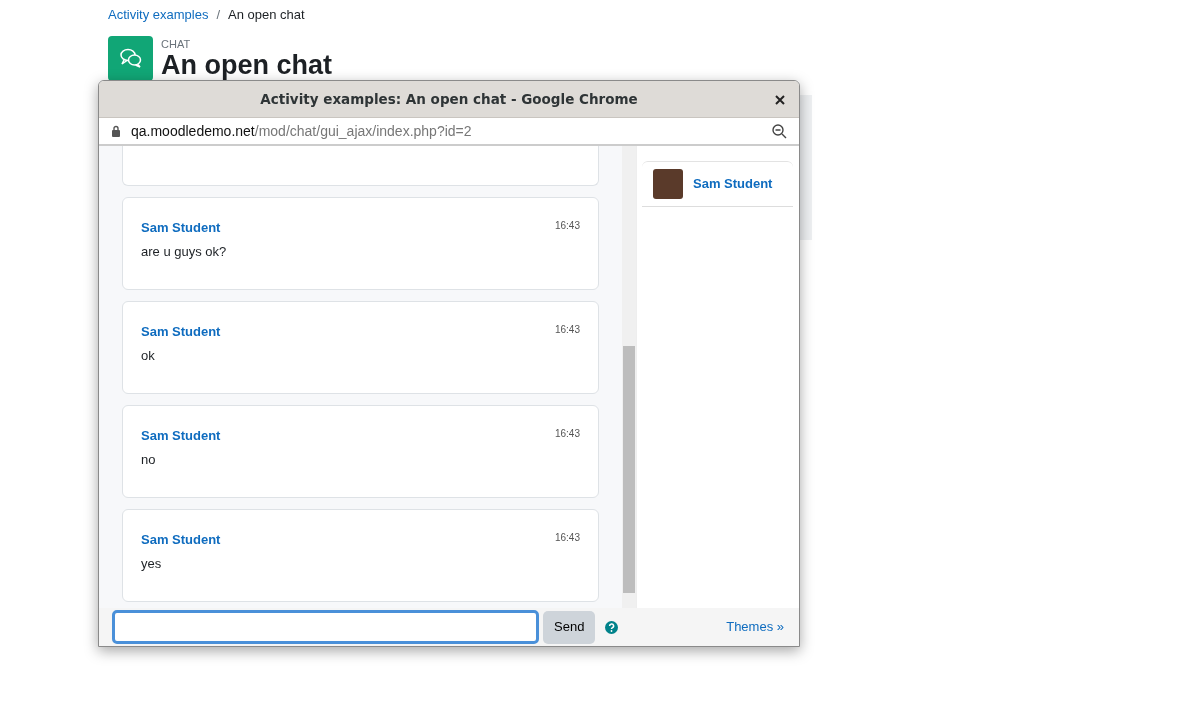 The width and height of the screenshot is (1193, 705). I want to click on message-input-field, so click(325, 627).